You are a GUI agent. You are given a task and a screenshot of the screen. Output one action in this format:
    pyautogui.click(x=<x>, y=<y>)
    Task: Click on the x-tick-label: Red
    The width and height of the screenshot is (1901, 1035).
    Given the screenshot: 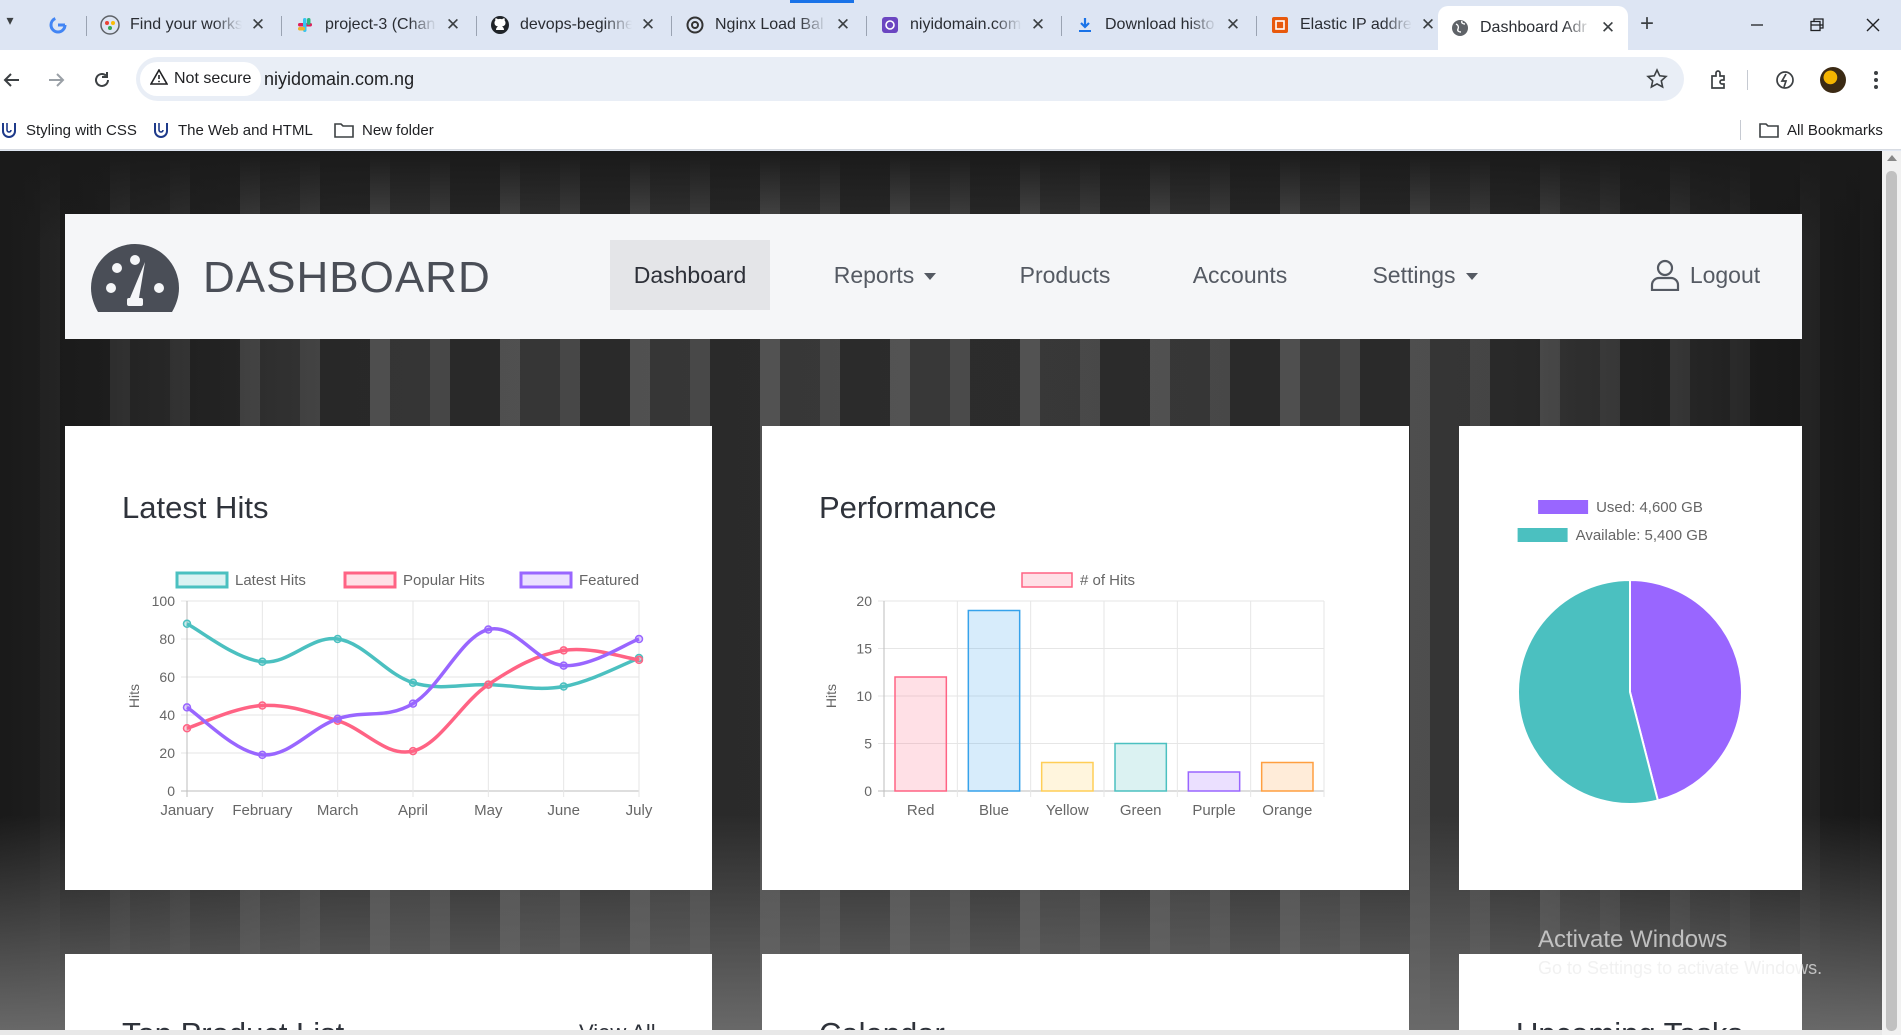 What is the action you would take?
    pyautogui.click(x=921, y=810)
    